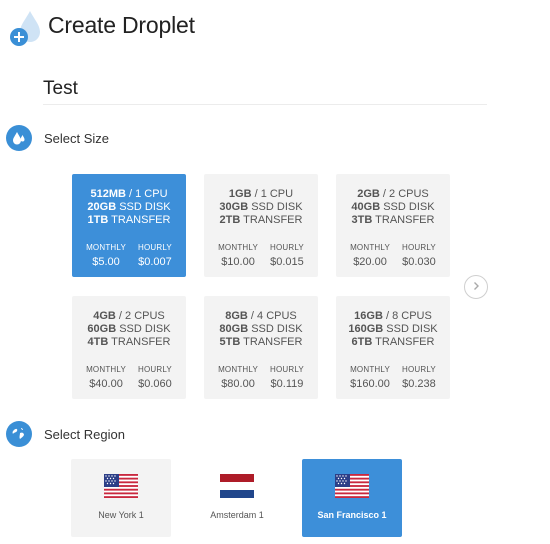 This screenshot has width=550, height=544. I want to click on chevron-right-icon, so click(476, 287).